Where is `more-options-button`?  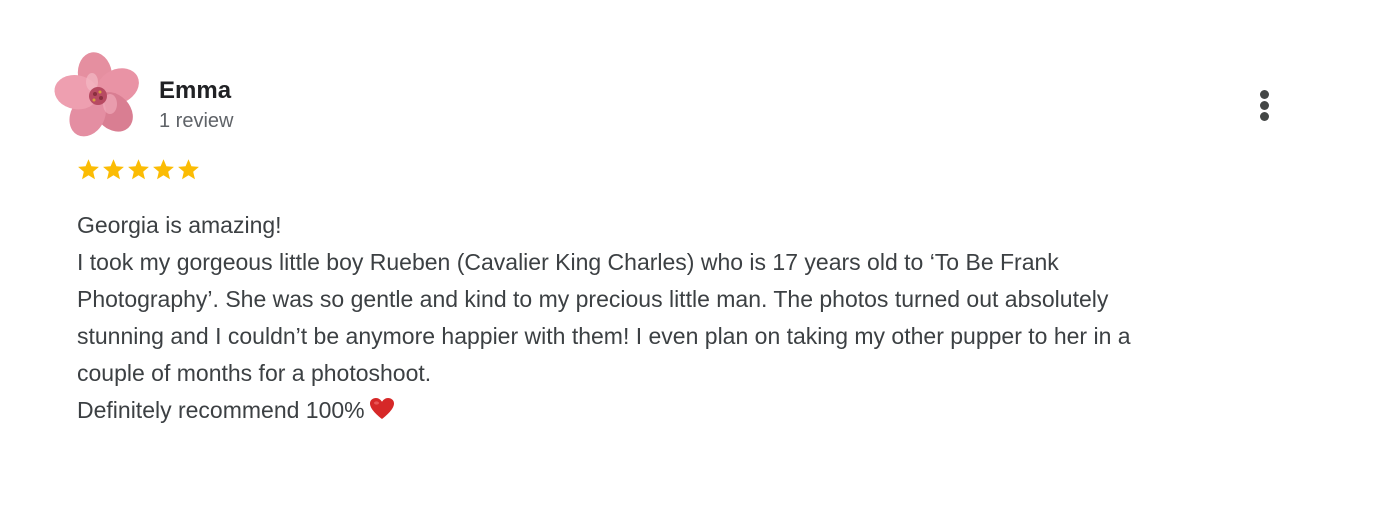 more-options-button is located at coordinates (1265, 106).